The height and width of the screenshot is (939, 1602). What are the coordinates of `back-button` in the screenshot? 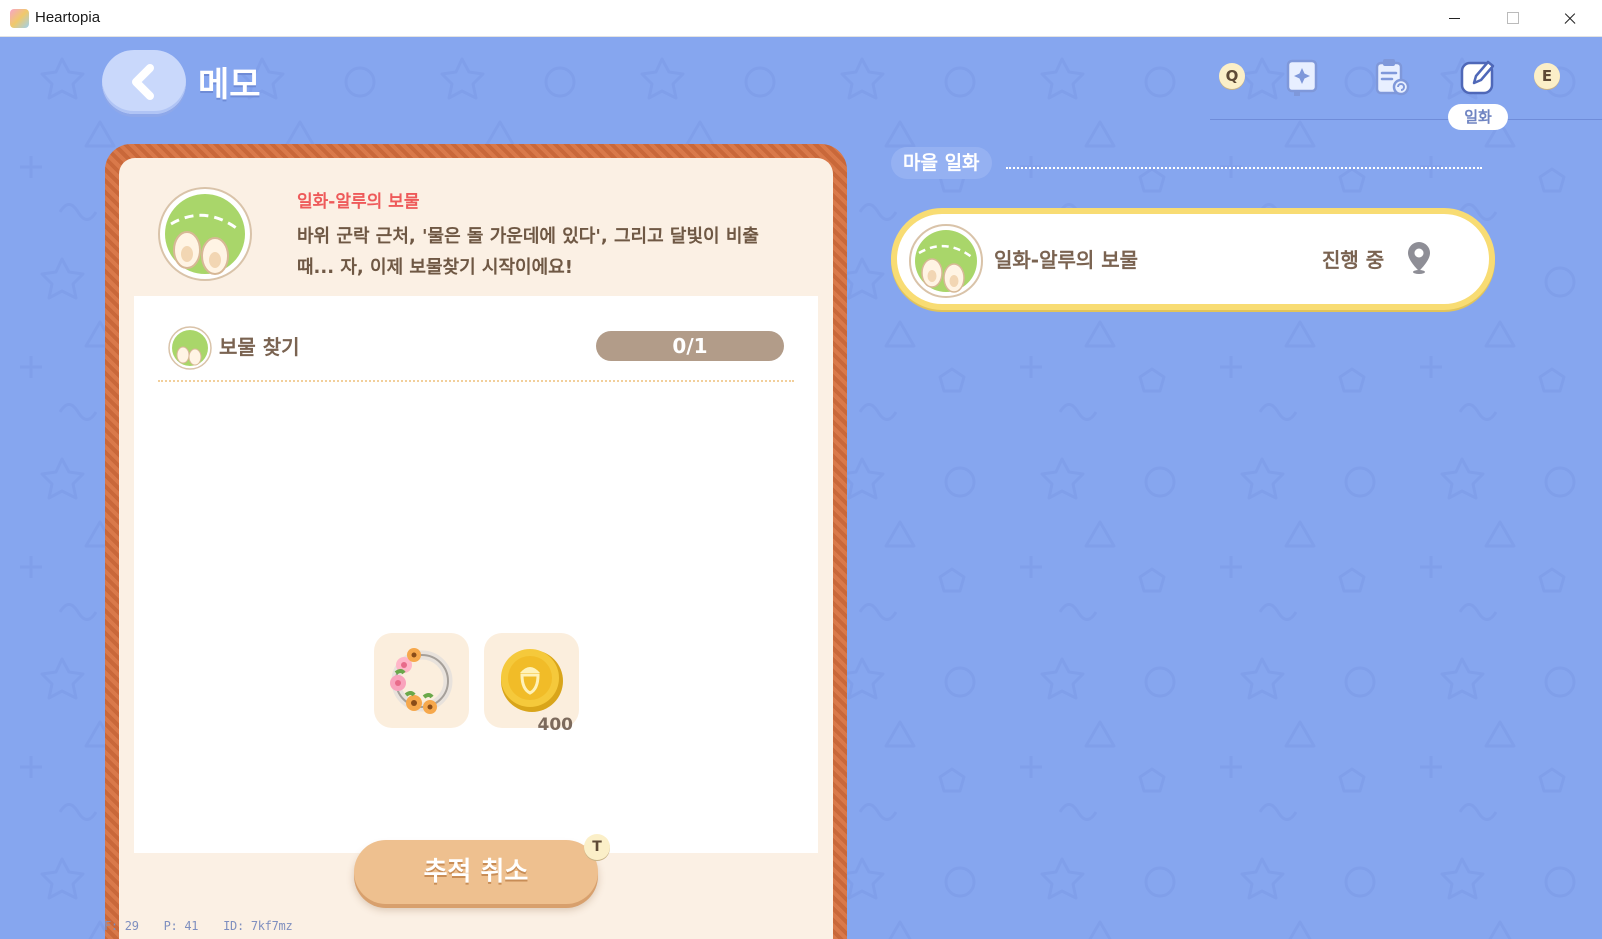 It's located at (144, 82).